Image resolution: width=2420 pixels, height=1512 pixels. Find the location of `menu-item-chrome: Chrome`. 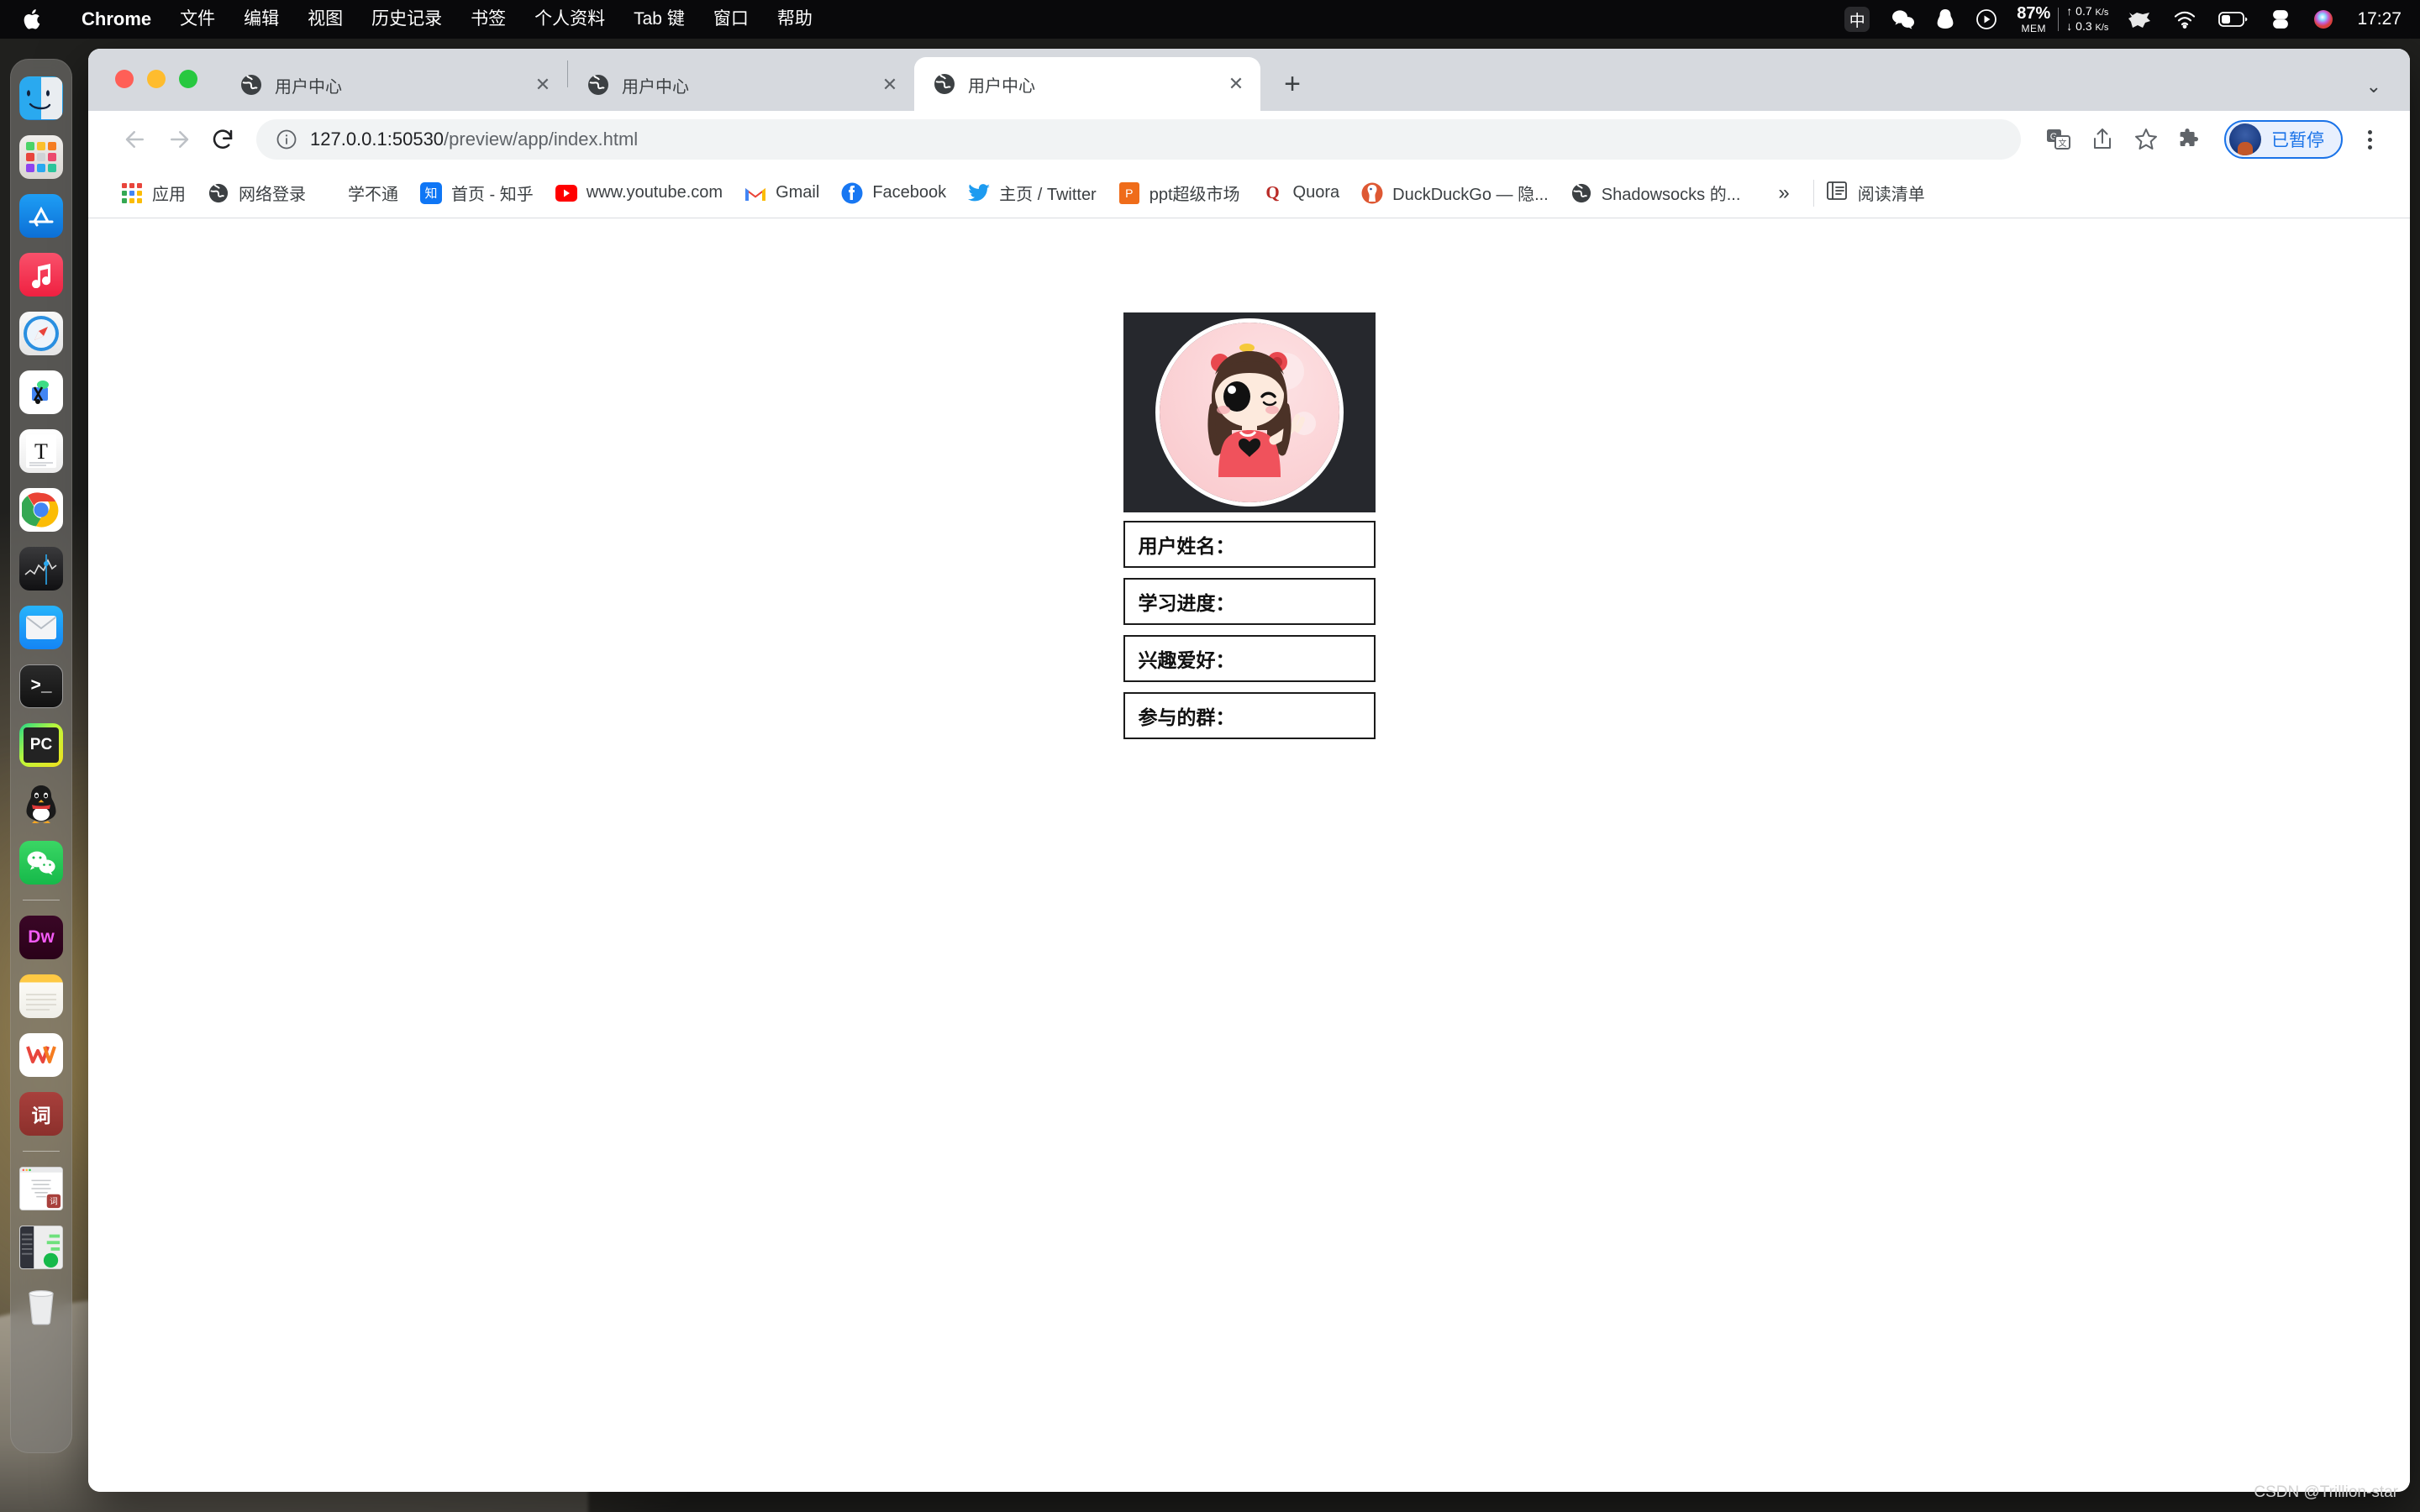

menu-item-chrome: Chrome is located at coordinates (116, 19).